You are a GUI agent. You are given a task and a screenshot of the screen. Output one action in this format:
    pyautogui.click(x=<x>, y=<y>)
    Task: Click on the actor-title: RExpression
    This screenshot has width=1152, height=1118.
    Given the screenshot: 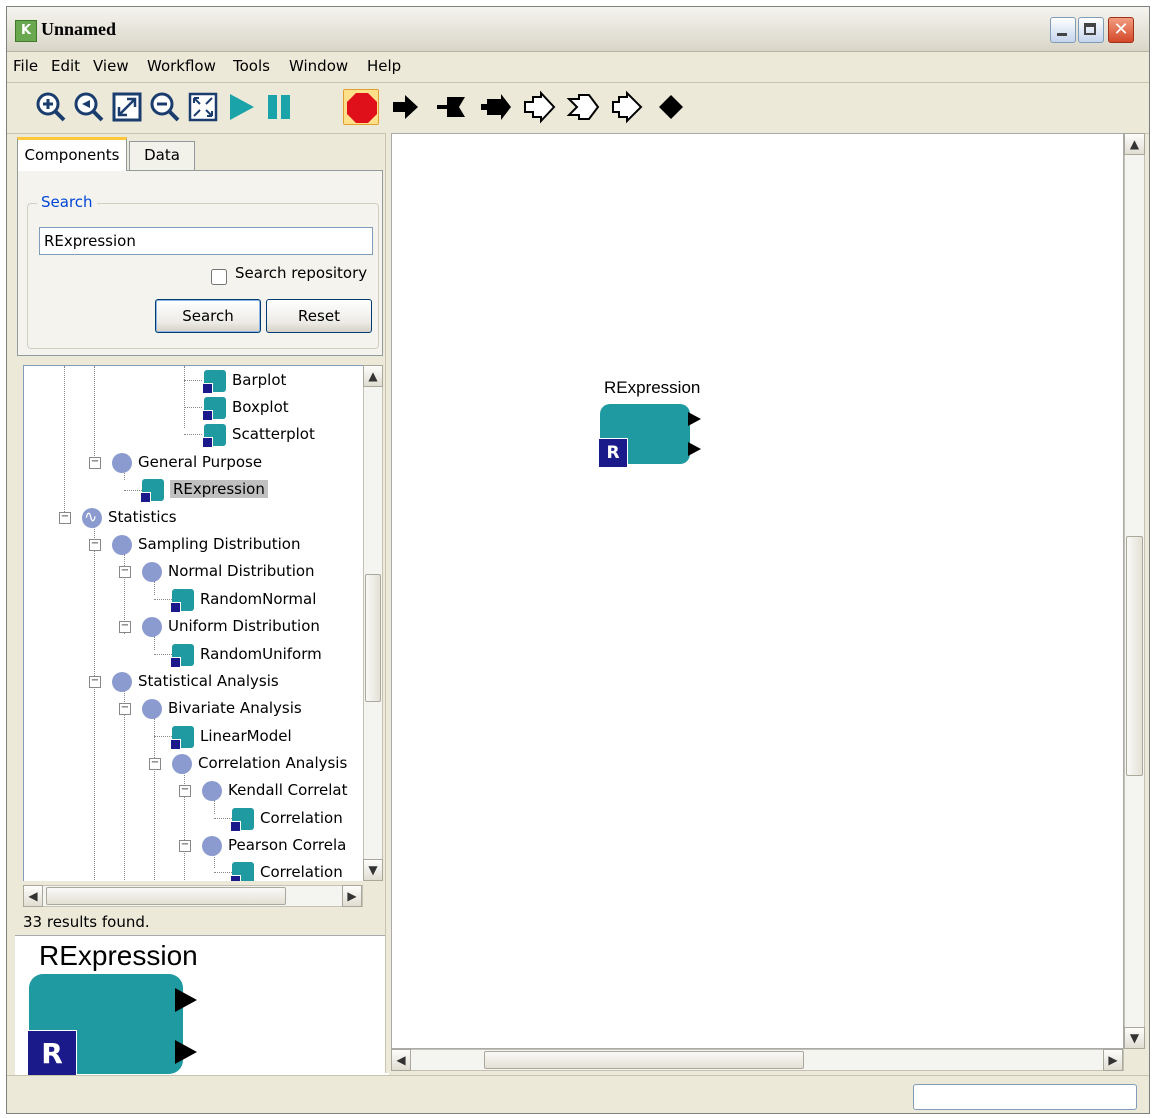 What is the action you would take?
    pyautogui.click(x=652, y=387)
    